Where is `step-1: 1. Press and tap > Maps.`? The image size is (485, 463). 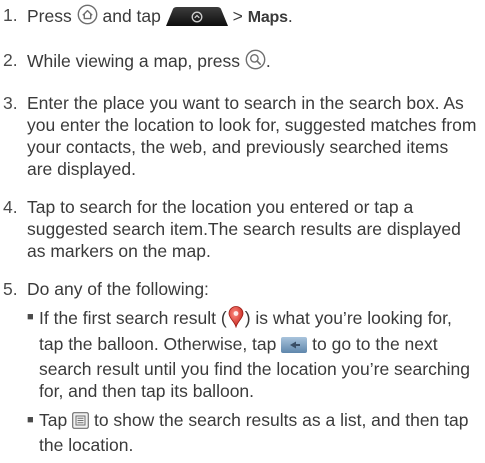
step-1: 1. Press and tap > Maps. is located at coordinates (240, 17).